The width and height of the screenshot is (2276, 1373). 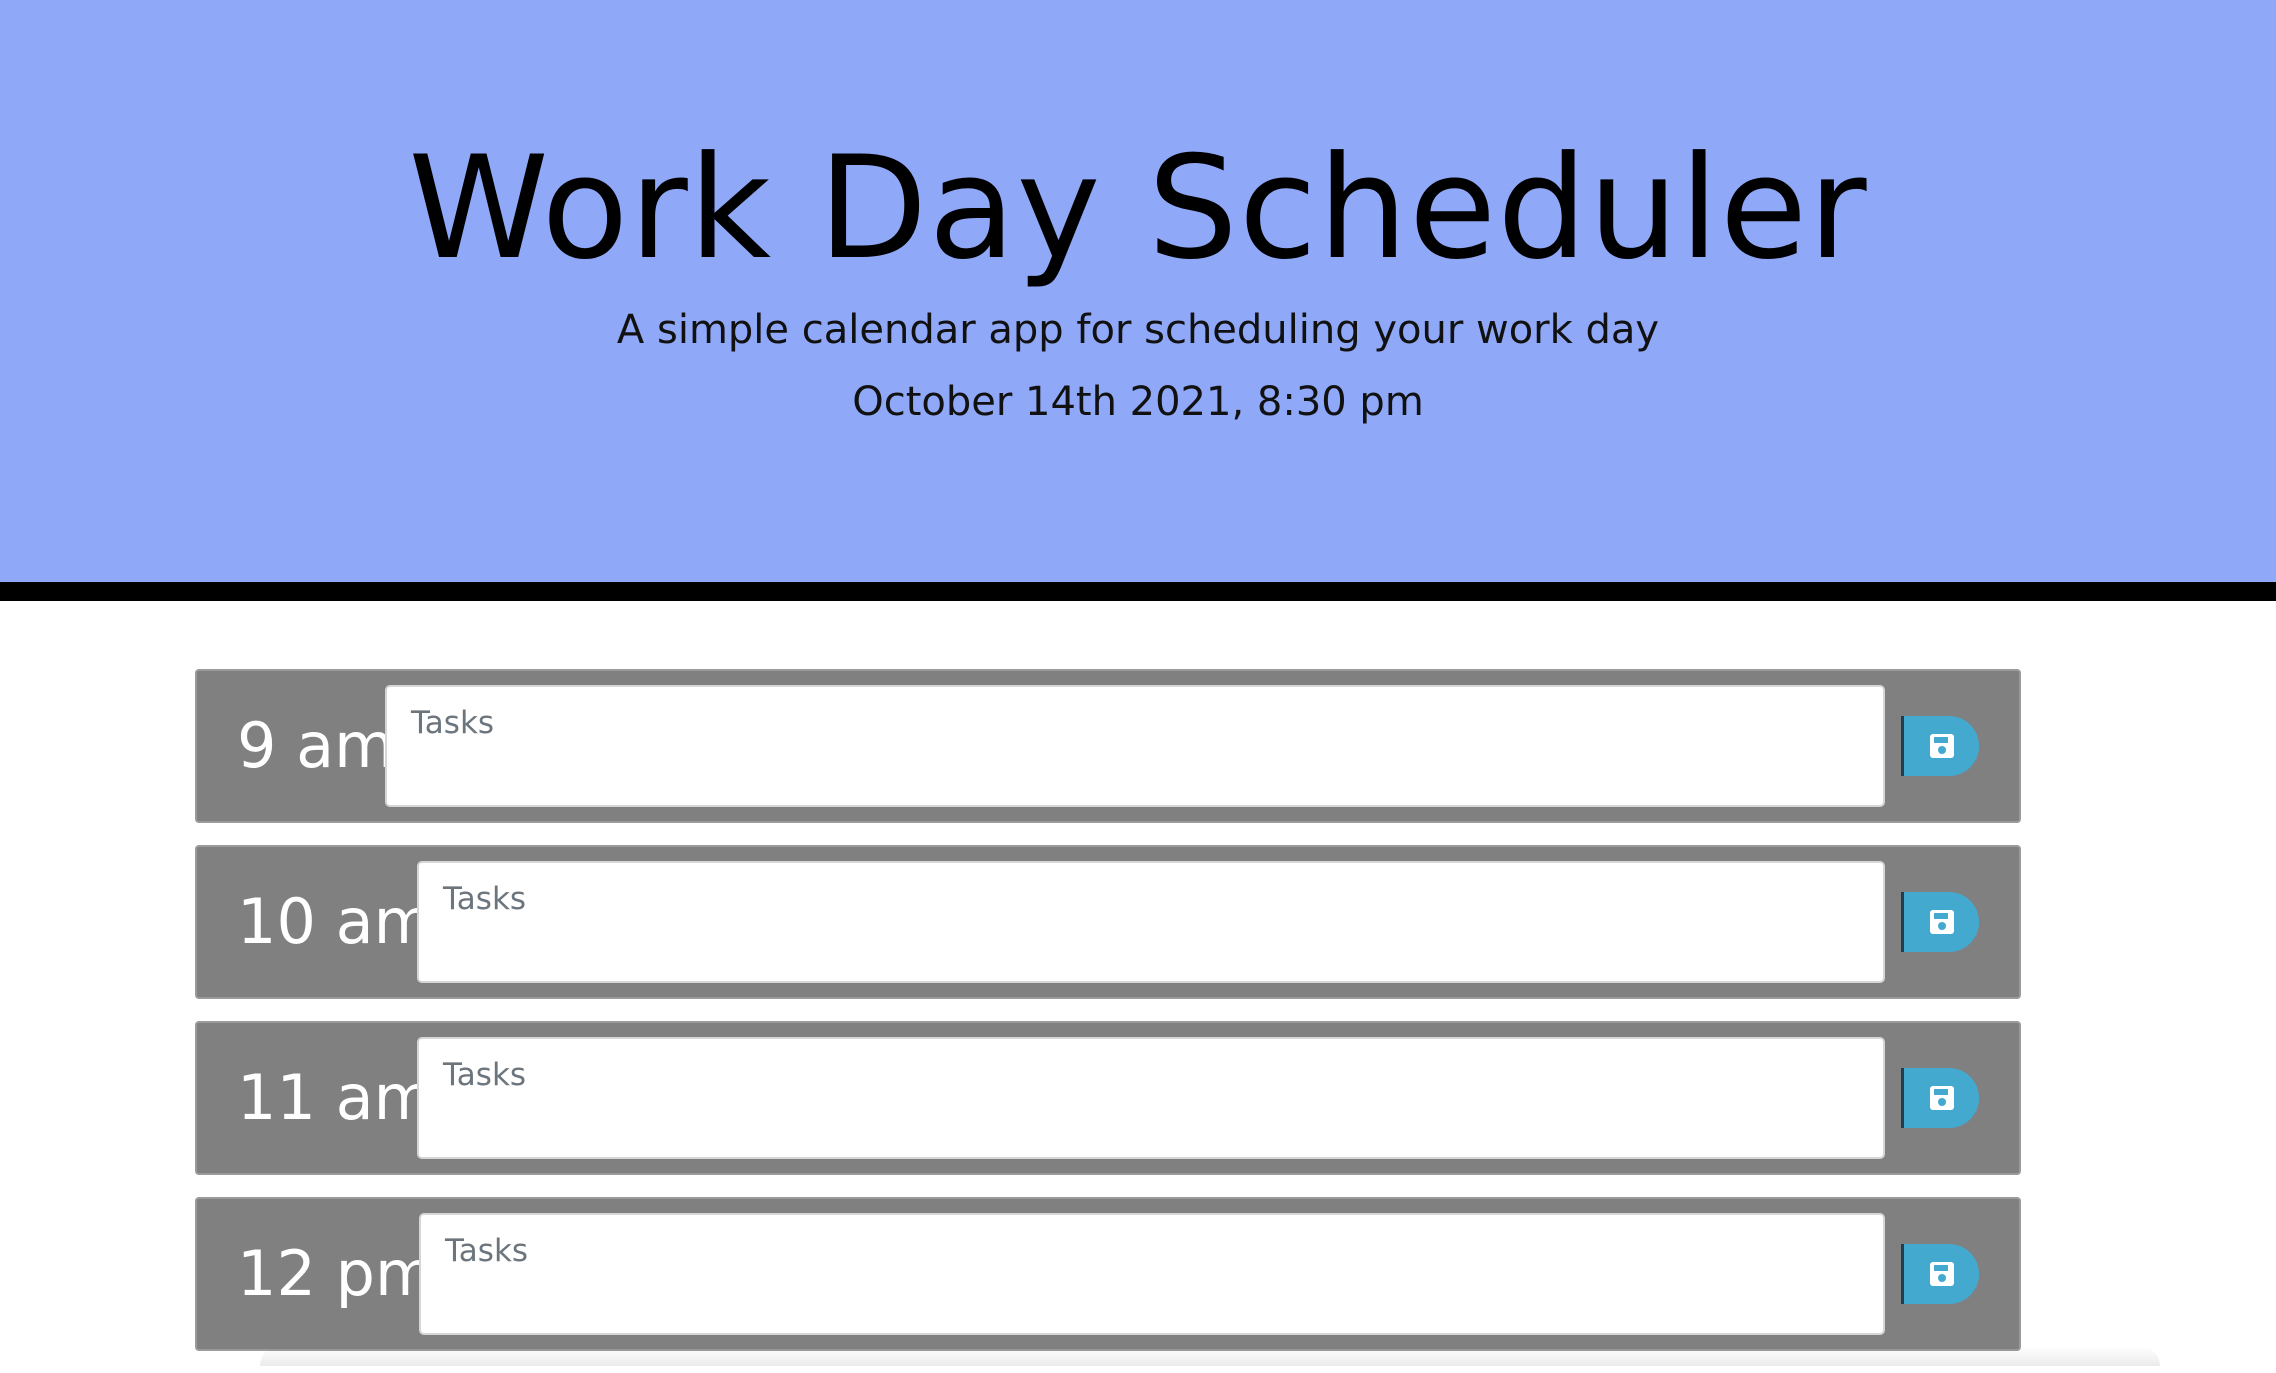 I want to click on time-block-12pm: 12 pm, so click(x=1108, y=1274).